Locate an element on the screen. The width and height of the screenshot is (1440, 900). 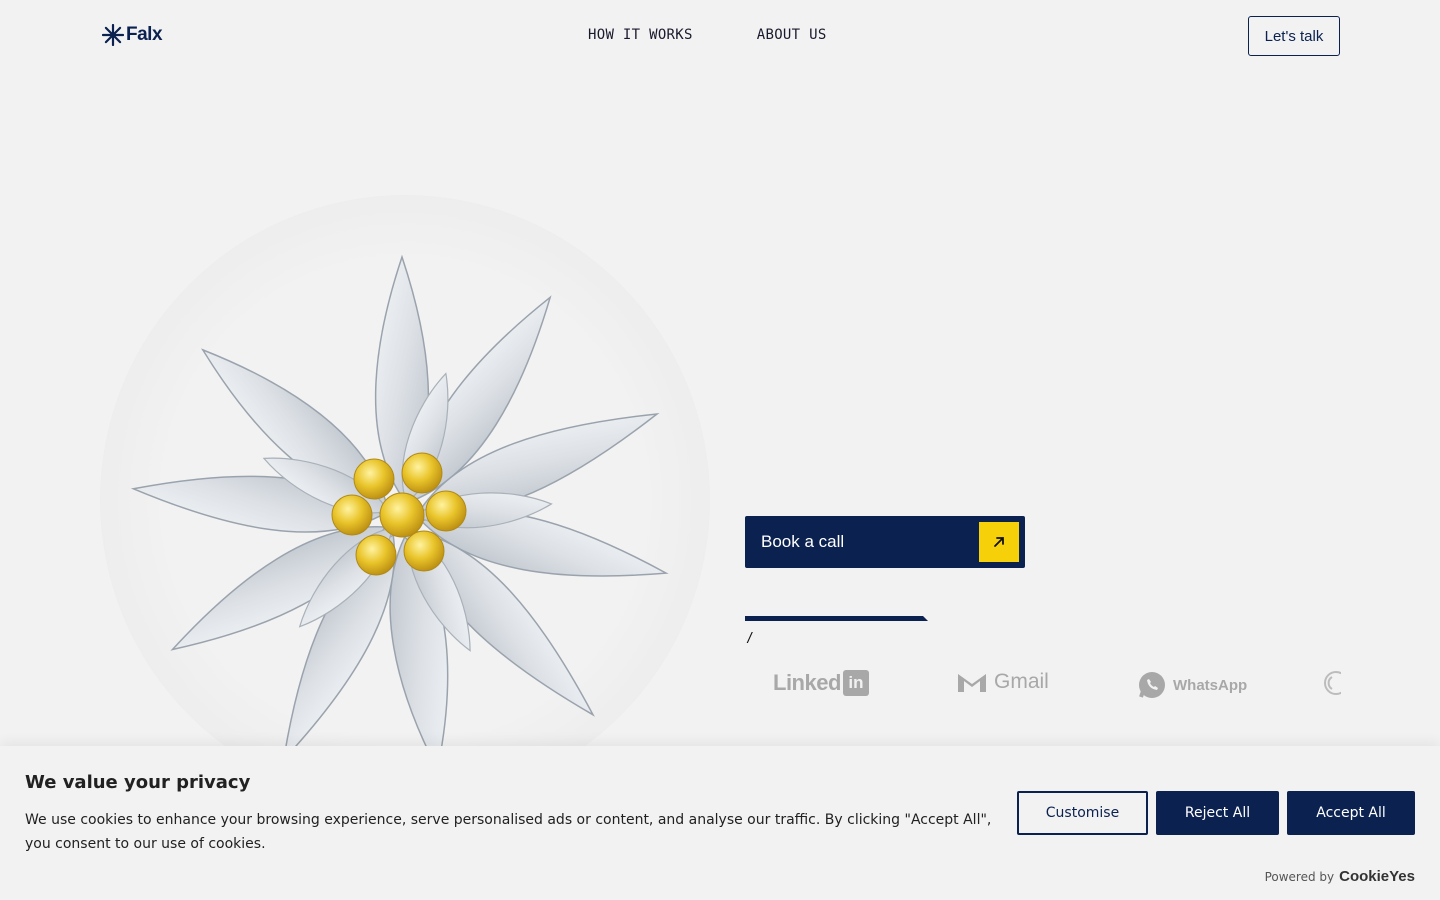
powered-by: Powered by CookieYes is located at coordinates (1340, 876).